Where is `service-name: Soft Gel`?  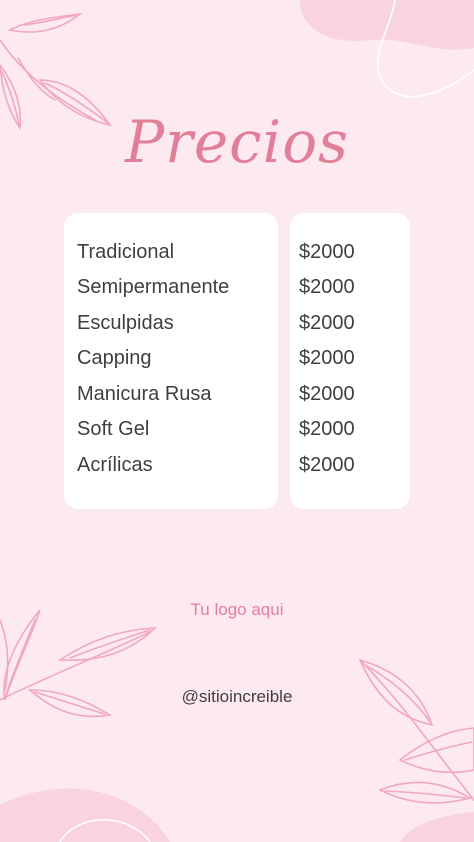 service-name: Soft Gel is located at coordinates (113, 429).